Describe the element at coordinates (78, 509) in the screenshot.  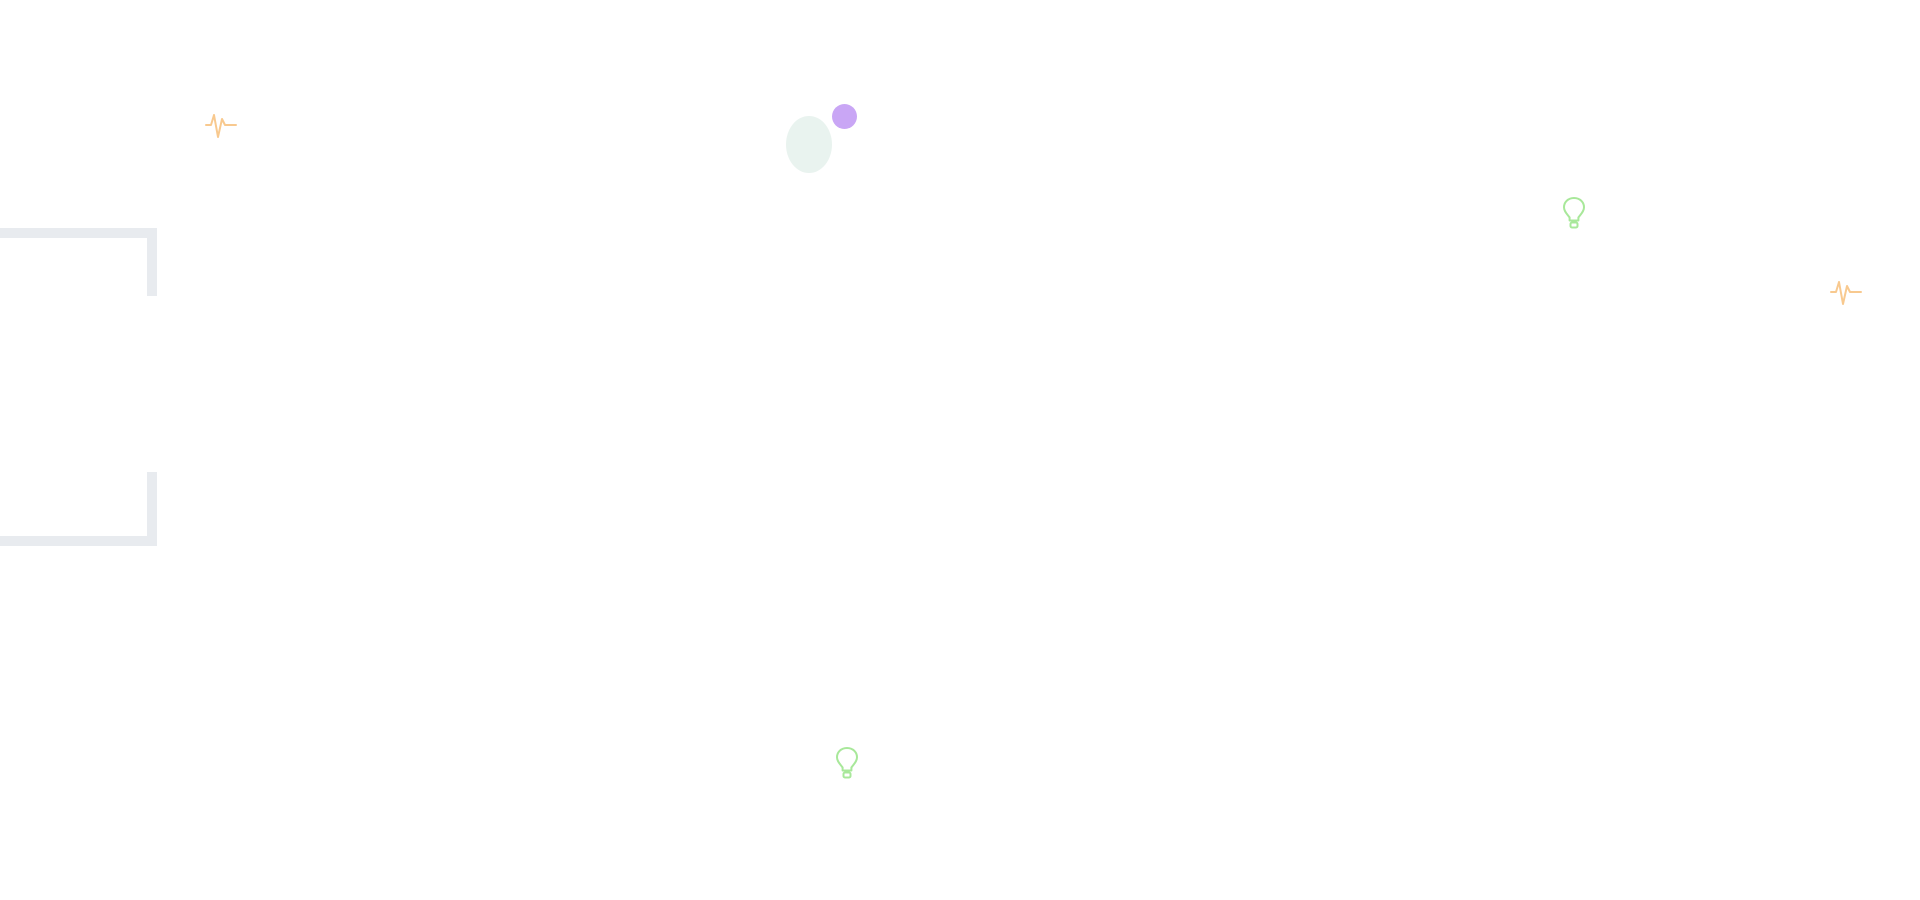
I see `corner-bracket-bottom` at that location.